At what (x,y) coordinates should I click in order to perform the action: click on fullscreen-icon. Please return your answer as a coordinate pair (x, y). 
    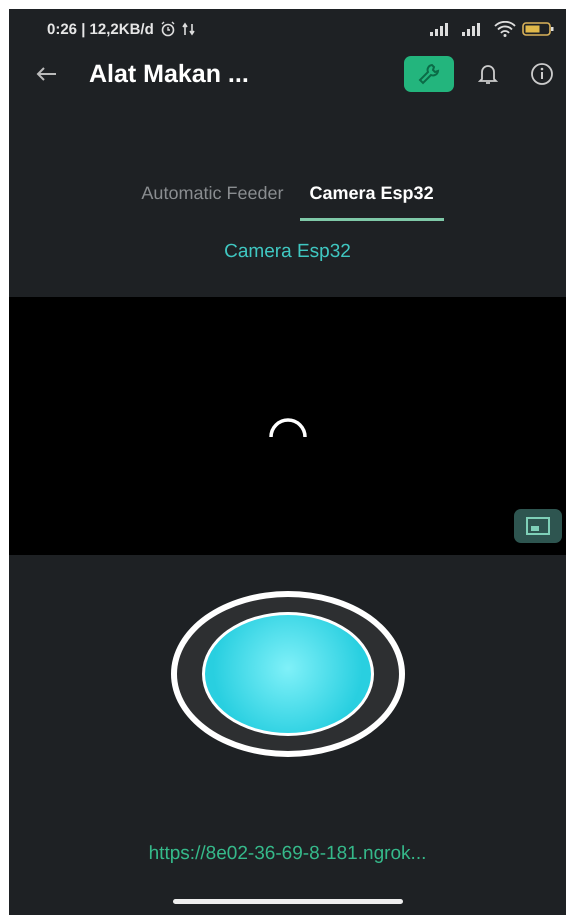
    Looking at the image, I should click on (538, 526).